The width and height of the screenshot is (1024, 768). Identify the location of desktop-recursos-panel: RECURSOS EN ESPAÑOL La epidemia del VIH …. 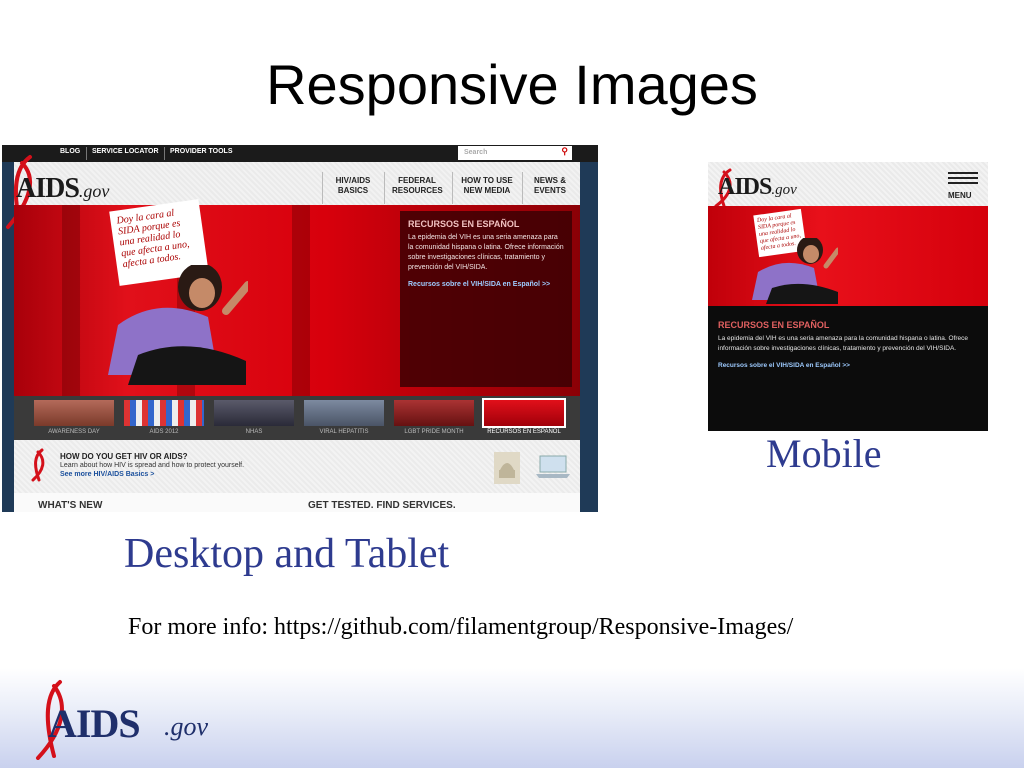
(486, 299).